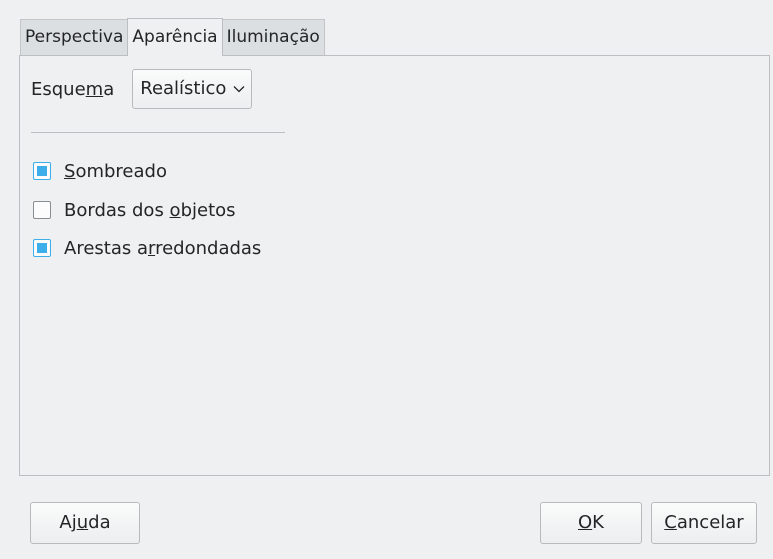 The height and width of the screenshot is (559, 773). I want to click on rounded-edges-option: Arestas arredondadas, so click(147, 248).